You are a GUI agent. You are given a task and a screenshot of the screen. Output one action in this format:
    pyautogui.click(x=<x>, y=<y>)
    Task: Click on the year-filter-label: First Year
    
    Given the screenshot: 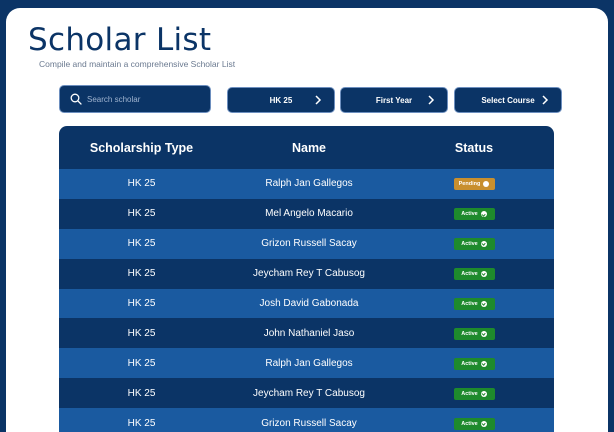 What is the action you would take?
    pyautogui.click(x=394, y=100)
    